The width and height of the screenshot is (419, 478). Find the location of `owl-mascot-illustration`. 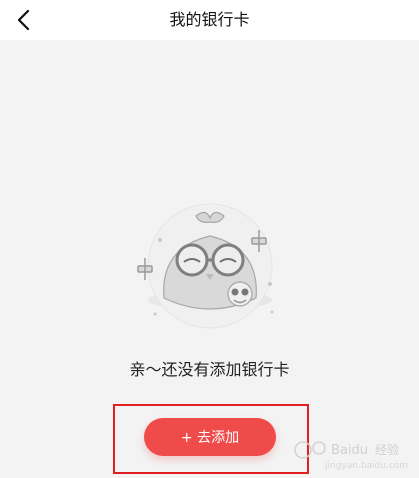

owl-mascot-illustration is located at coordinates (210, 268).